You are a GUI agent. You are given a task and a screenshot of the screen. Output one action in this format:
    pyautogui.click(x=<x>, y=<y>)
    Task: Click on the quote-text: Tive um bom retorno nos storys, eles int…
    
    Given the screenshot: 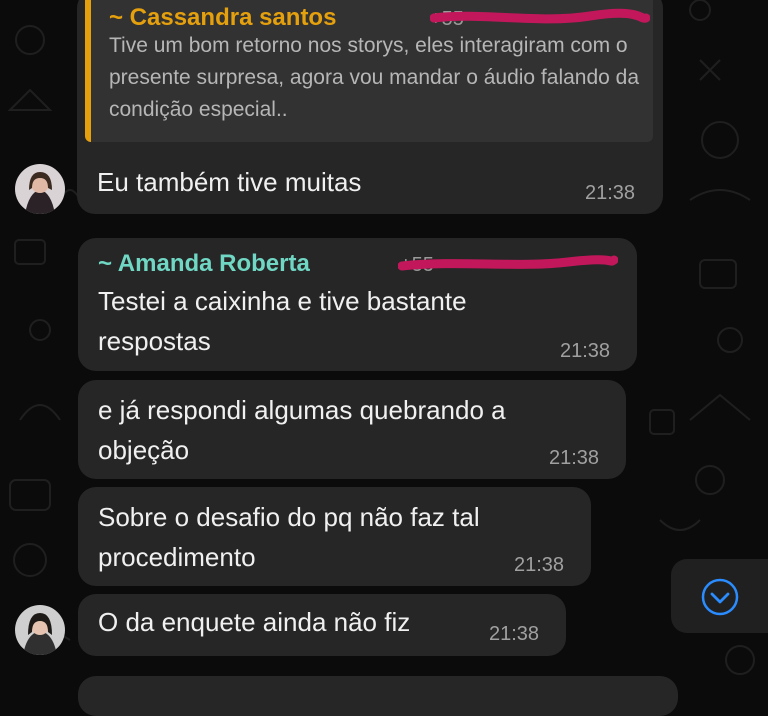 What is the action you would take?
    pyautogui.click(x=374, y=77)
    